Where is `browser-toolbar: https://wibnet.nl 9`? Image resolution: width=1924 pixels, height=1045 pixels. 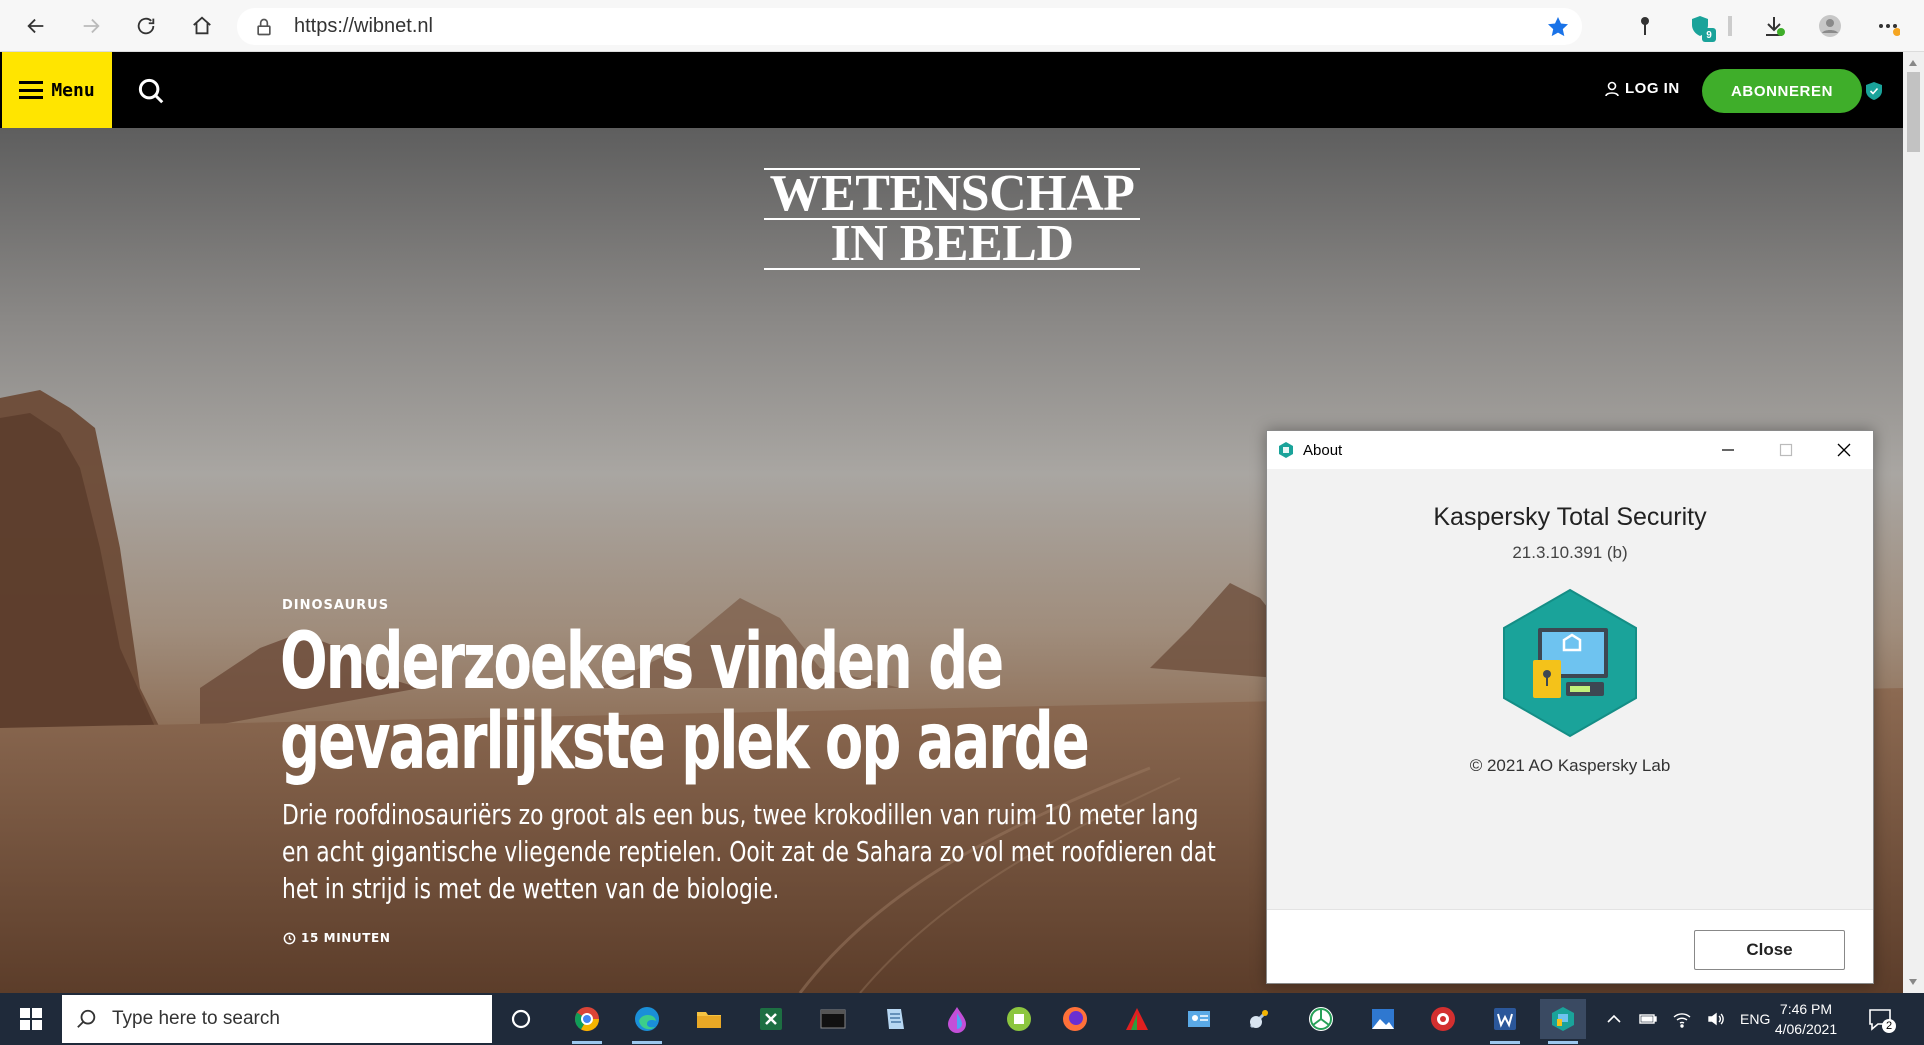
browser-toolbar: https://wibnet.nl 9 is located at coordinates (962, 26).